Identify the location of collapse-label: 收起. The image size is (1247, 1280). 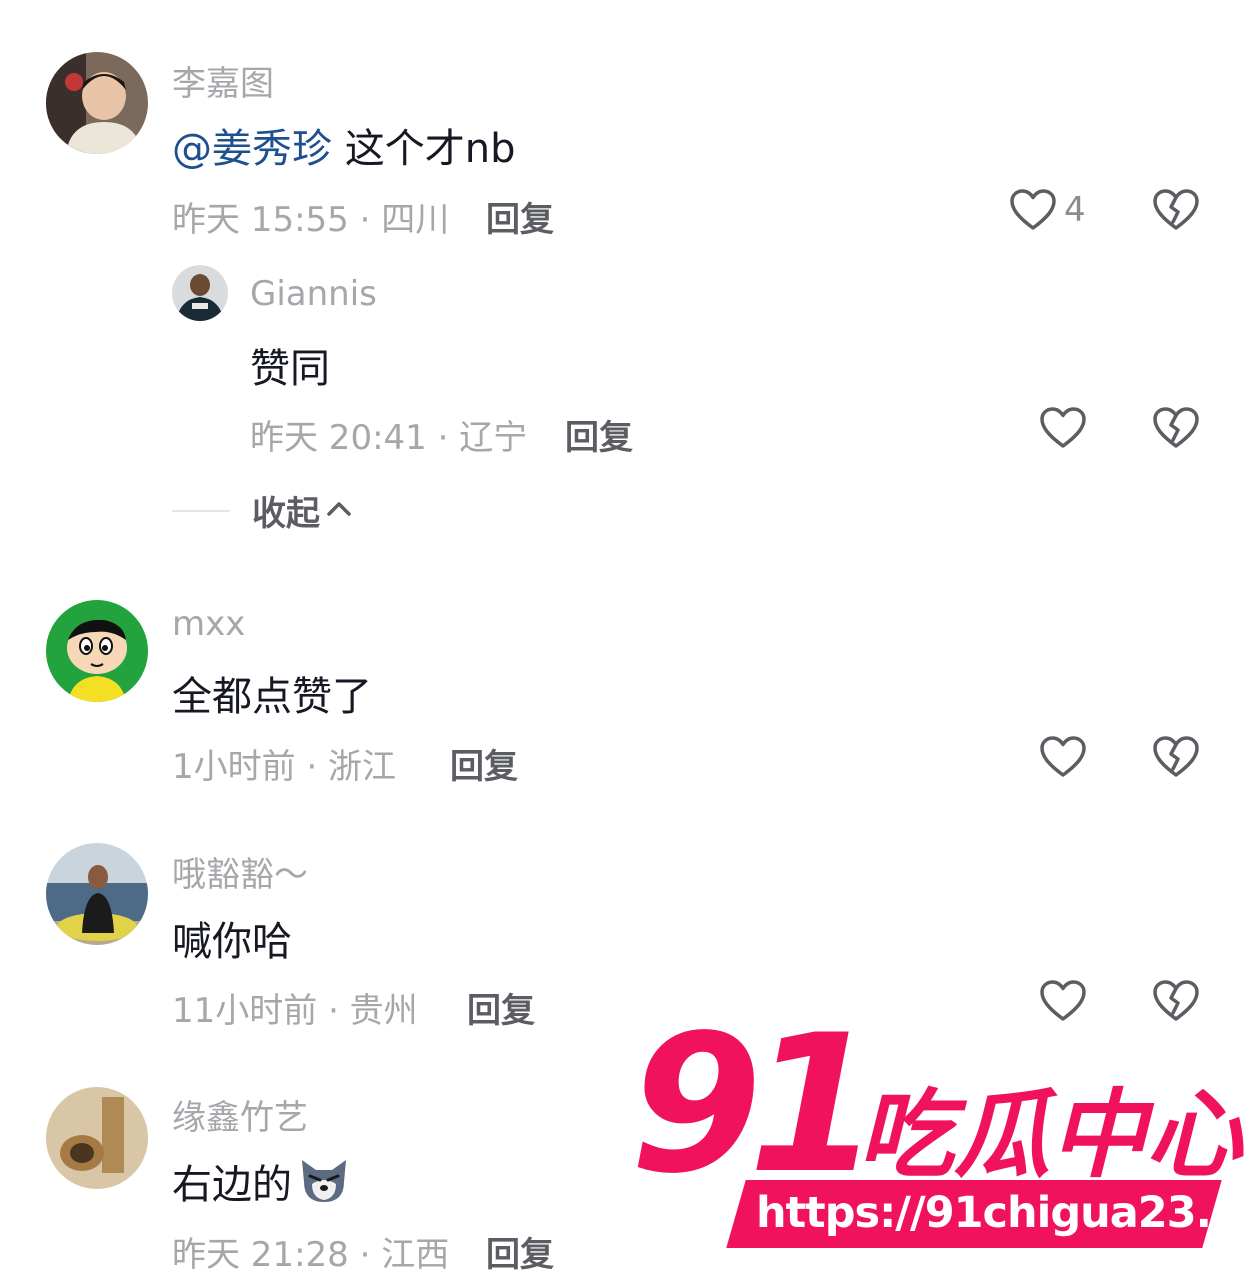
(286, 514).